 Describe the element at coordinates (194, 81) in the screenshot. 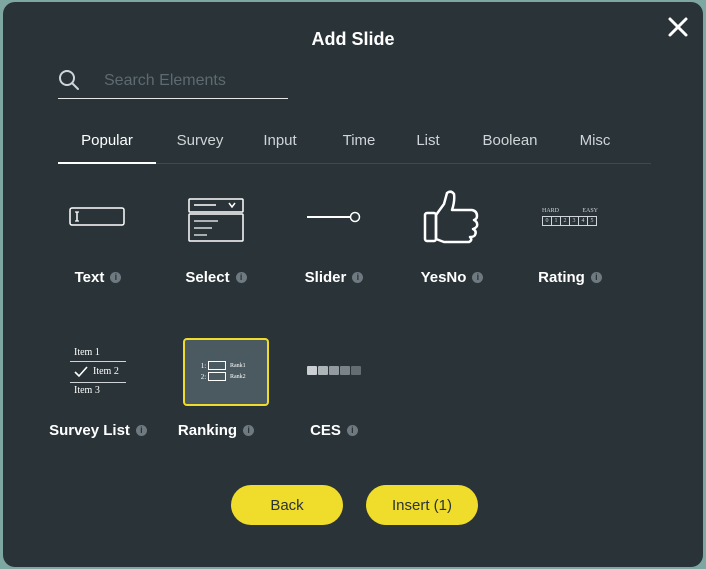

I see `search-input` at that location.